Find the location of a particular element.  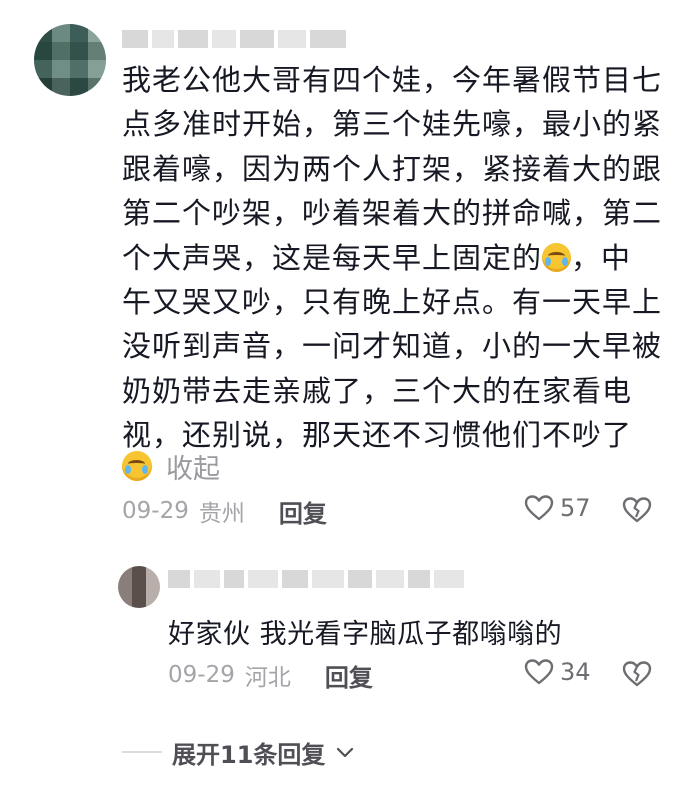

collapse-row: 收起 is located at coordinates (171, 466).